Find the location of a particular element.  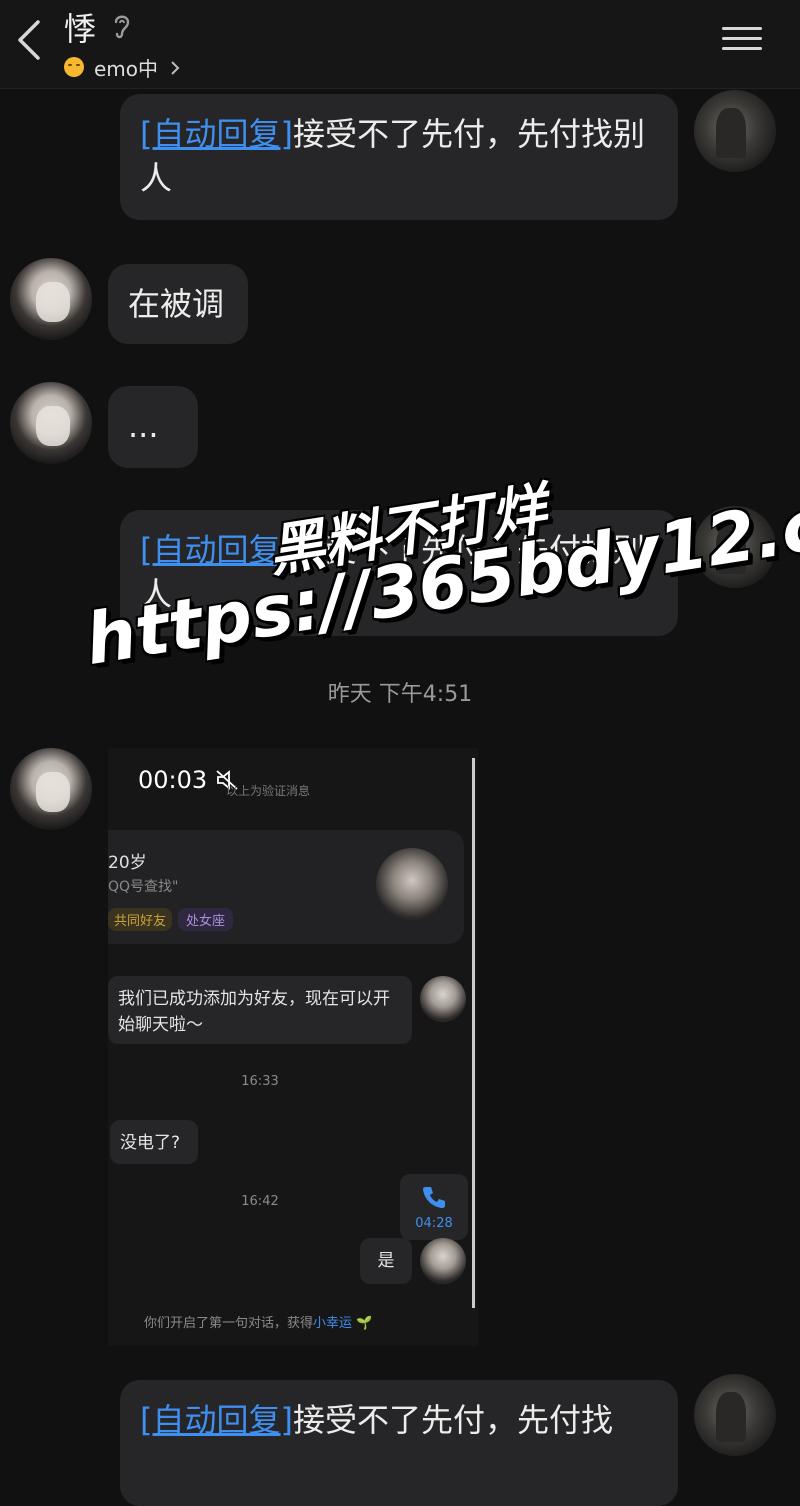

ear-icon is located at coordinates (122, 26).